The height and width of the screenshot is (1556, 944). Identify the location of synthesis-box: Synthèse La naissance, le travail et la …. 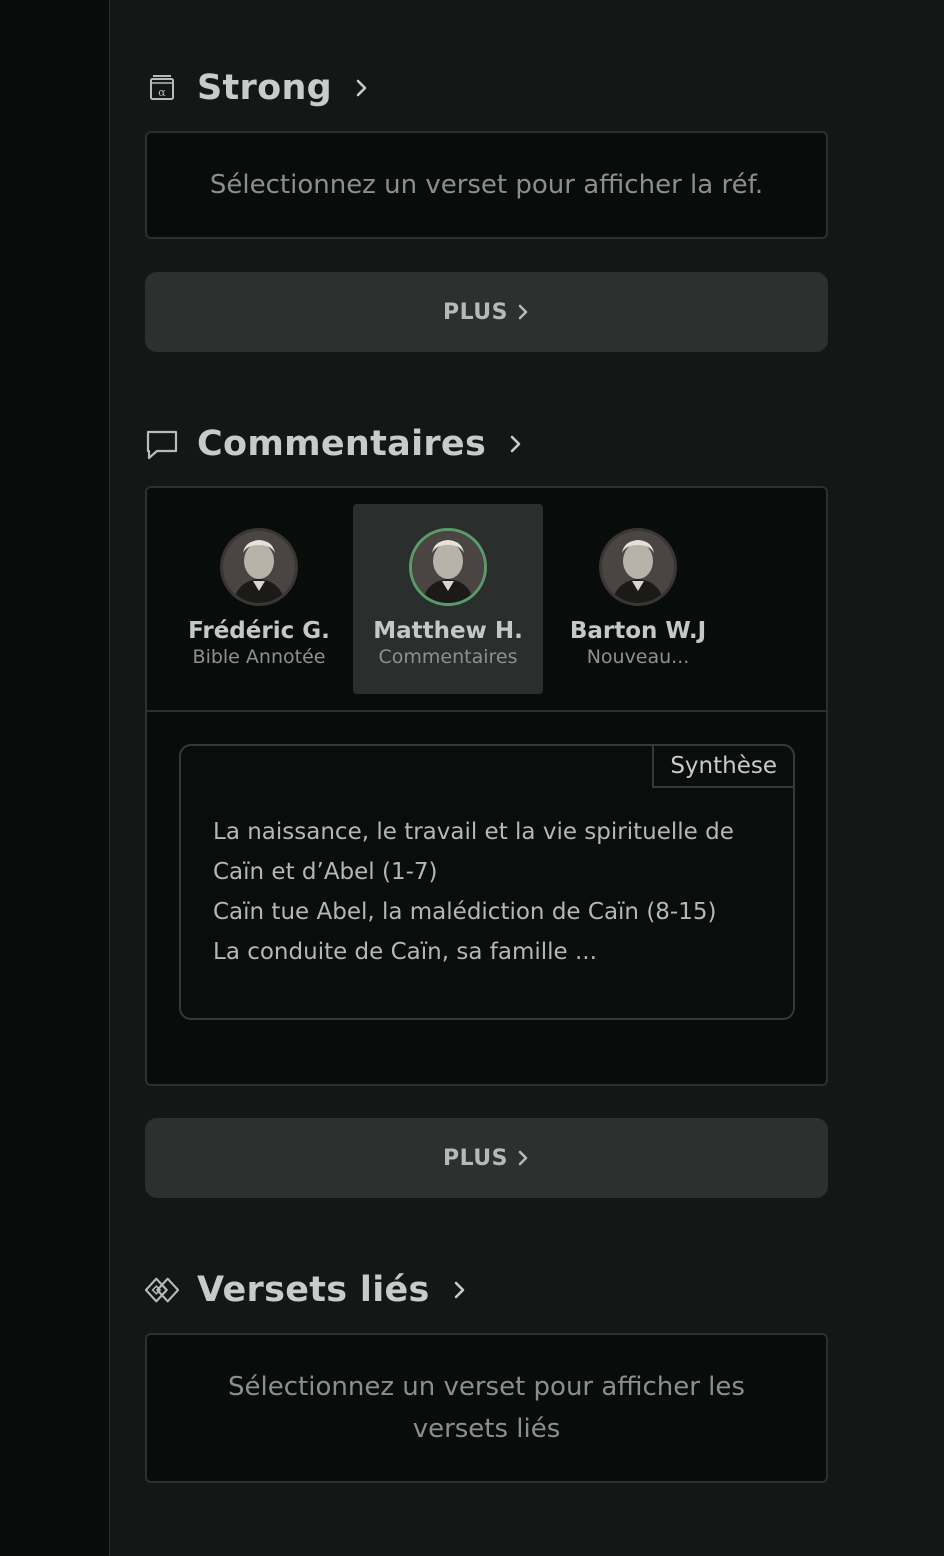
(487, 882).